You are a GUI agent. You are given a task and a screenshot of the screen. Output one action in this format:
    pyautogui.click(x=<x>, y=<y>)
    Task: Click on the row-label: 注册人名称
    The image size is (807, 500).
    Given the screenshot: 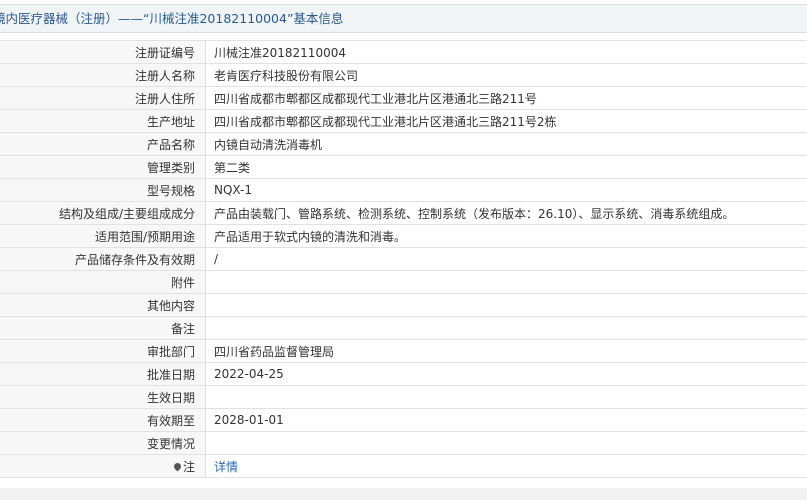 What is the action you would take?
    pyautogui.click(x=103, y=75)
    